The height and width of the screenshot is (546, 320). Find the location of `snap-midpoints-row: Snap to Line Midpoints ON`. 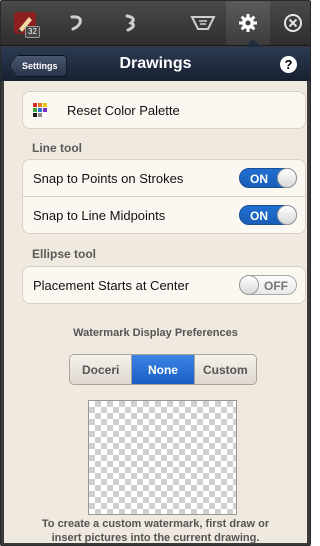

snap-midpoints-row: Snap to Line Midpoints ON is located at coordinates (164, 214).